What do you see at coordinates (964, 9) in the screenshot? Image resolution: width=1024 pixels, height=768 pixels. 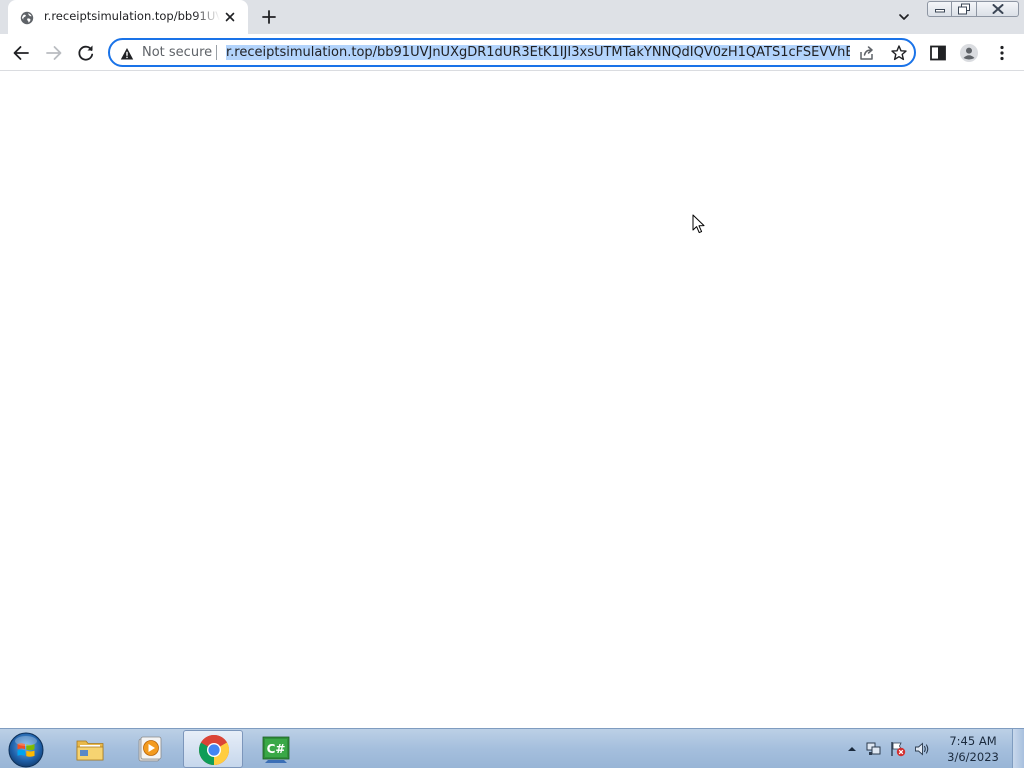 I see `maximize-icon` at bounding box center [964, 9].